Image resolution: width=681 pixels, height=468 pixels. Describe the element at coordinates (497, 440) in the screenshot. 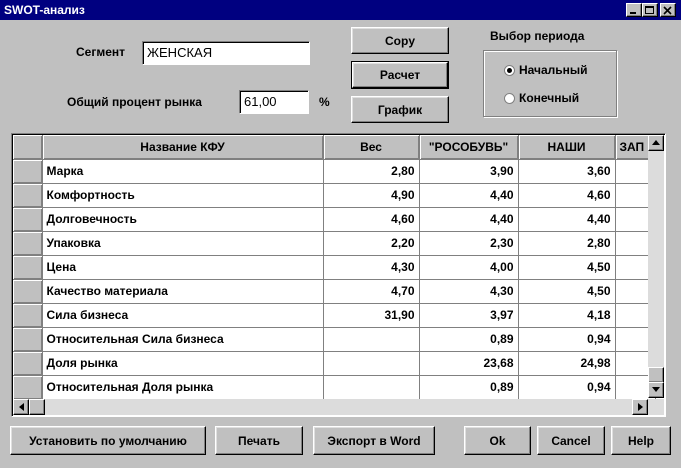

I see `ok-button: Ok` at that location.